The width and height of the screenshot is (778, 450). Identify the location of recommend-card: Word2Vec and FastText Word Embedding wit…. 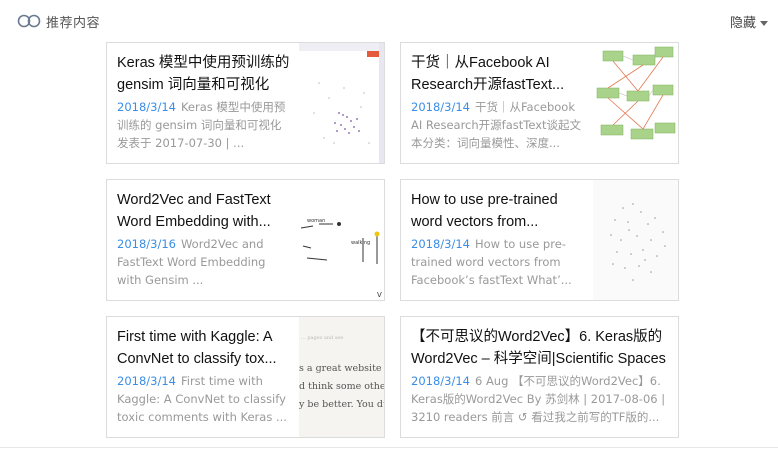
(245, 240).